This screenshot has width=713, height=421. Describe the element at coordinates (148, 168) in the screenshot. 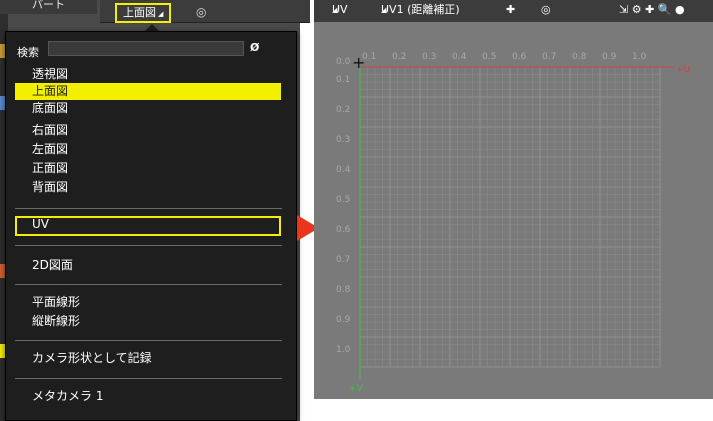

I see `menu-item-front: 正面図` at that location.